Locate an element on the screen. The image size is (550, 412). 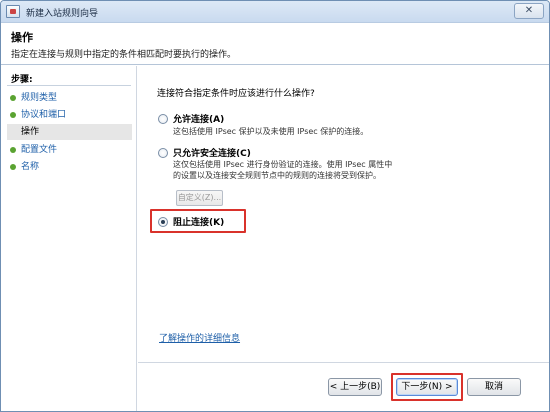
sidebar-item-label: 协议和端口 is located at coordinates (44, 115).